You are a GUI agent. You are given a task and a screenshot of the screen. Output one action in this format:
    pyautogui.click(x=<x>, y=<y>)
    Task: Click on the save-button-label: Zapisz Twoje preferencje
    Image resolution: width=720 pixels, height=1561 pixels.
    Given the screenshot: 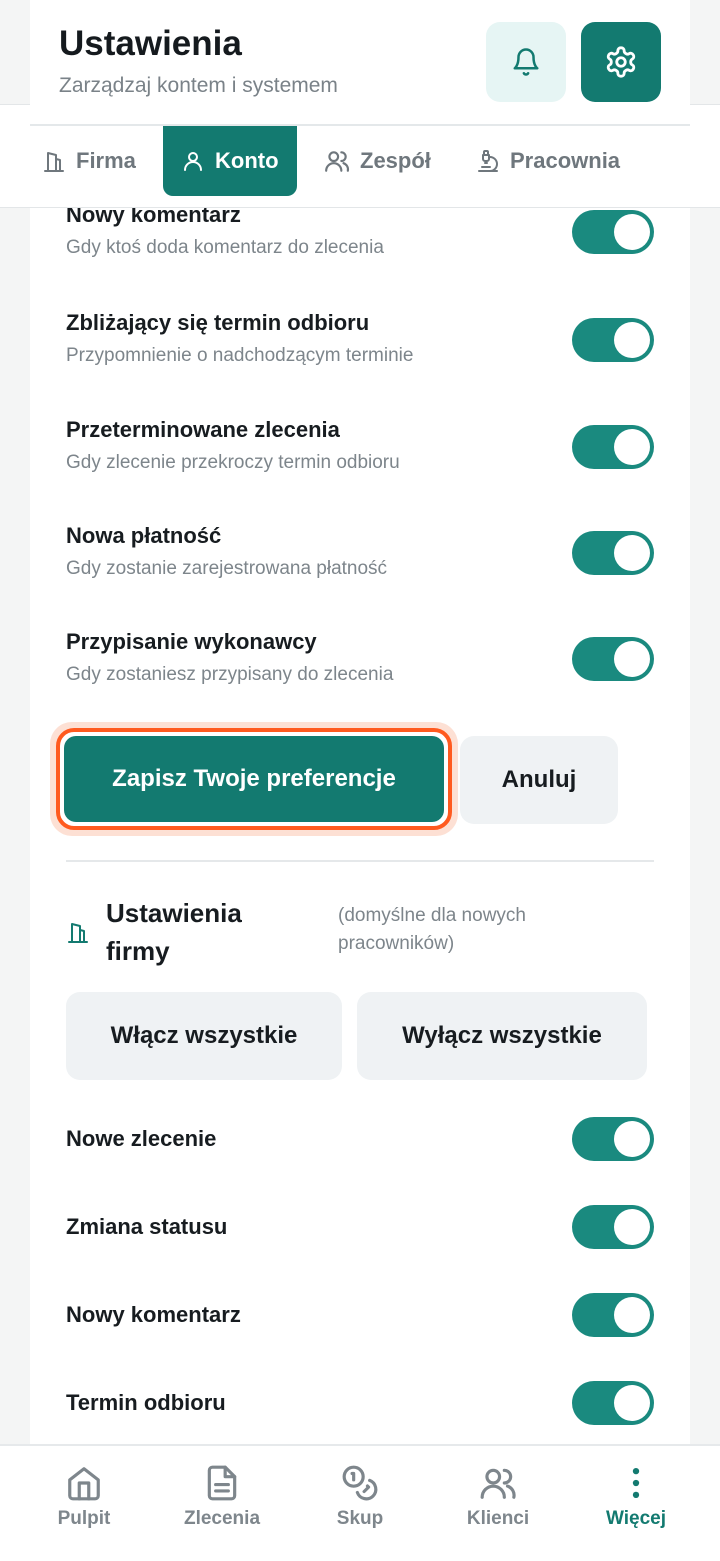 What is the action you would take?
    pyautogui.click(x=254, y=779)
    